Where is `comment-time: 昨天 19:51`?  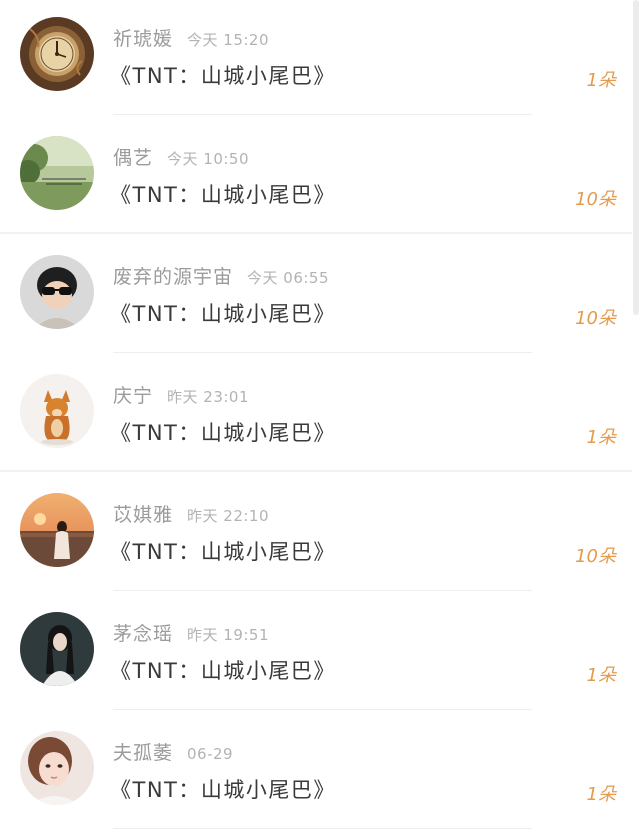 comment-time: 昨天 19:51 is located at coordinates (228, 635).